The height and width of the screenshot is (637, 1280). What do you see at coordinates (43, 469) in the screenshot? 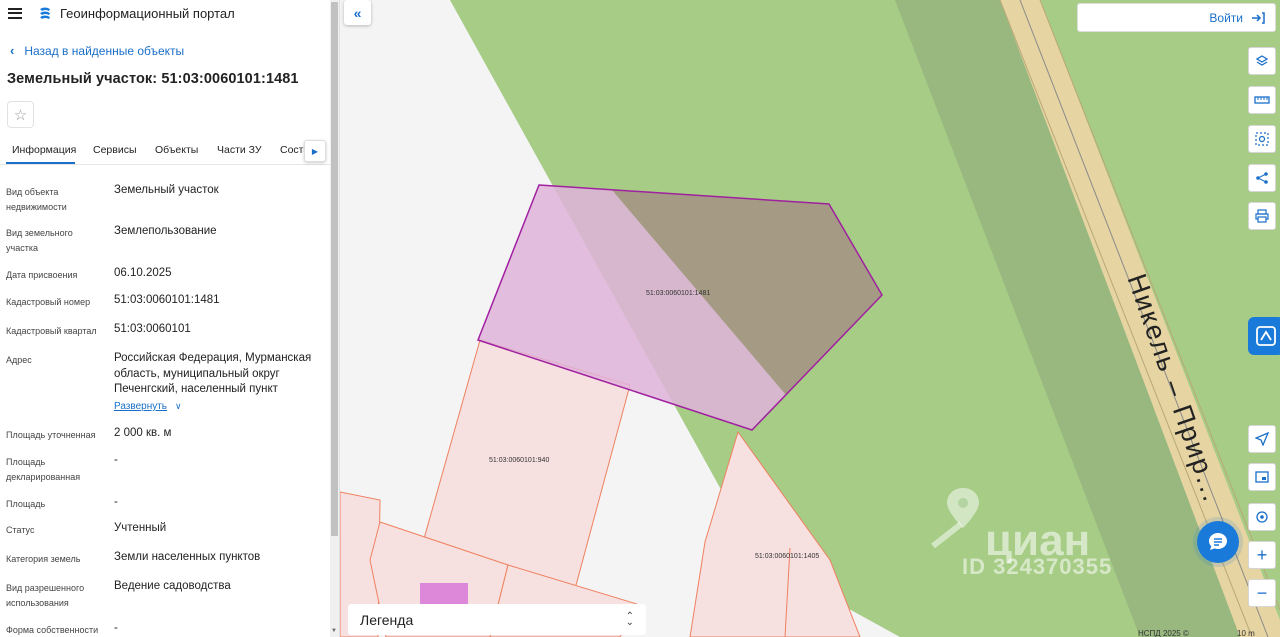
I see `property-label: Площадь декларированная` at bounding box center [43, 469].